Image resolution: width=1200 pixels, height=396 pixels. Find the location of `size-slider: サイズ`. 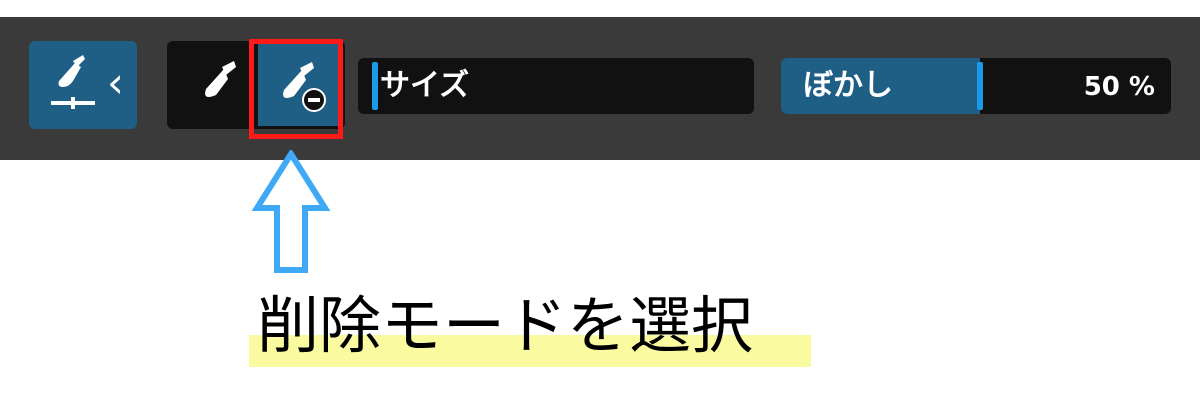

size-slider: サイズ is located at coordinates (556, 86).